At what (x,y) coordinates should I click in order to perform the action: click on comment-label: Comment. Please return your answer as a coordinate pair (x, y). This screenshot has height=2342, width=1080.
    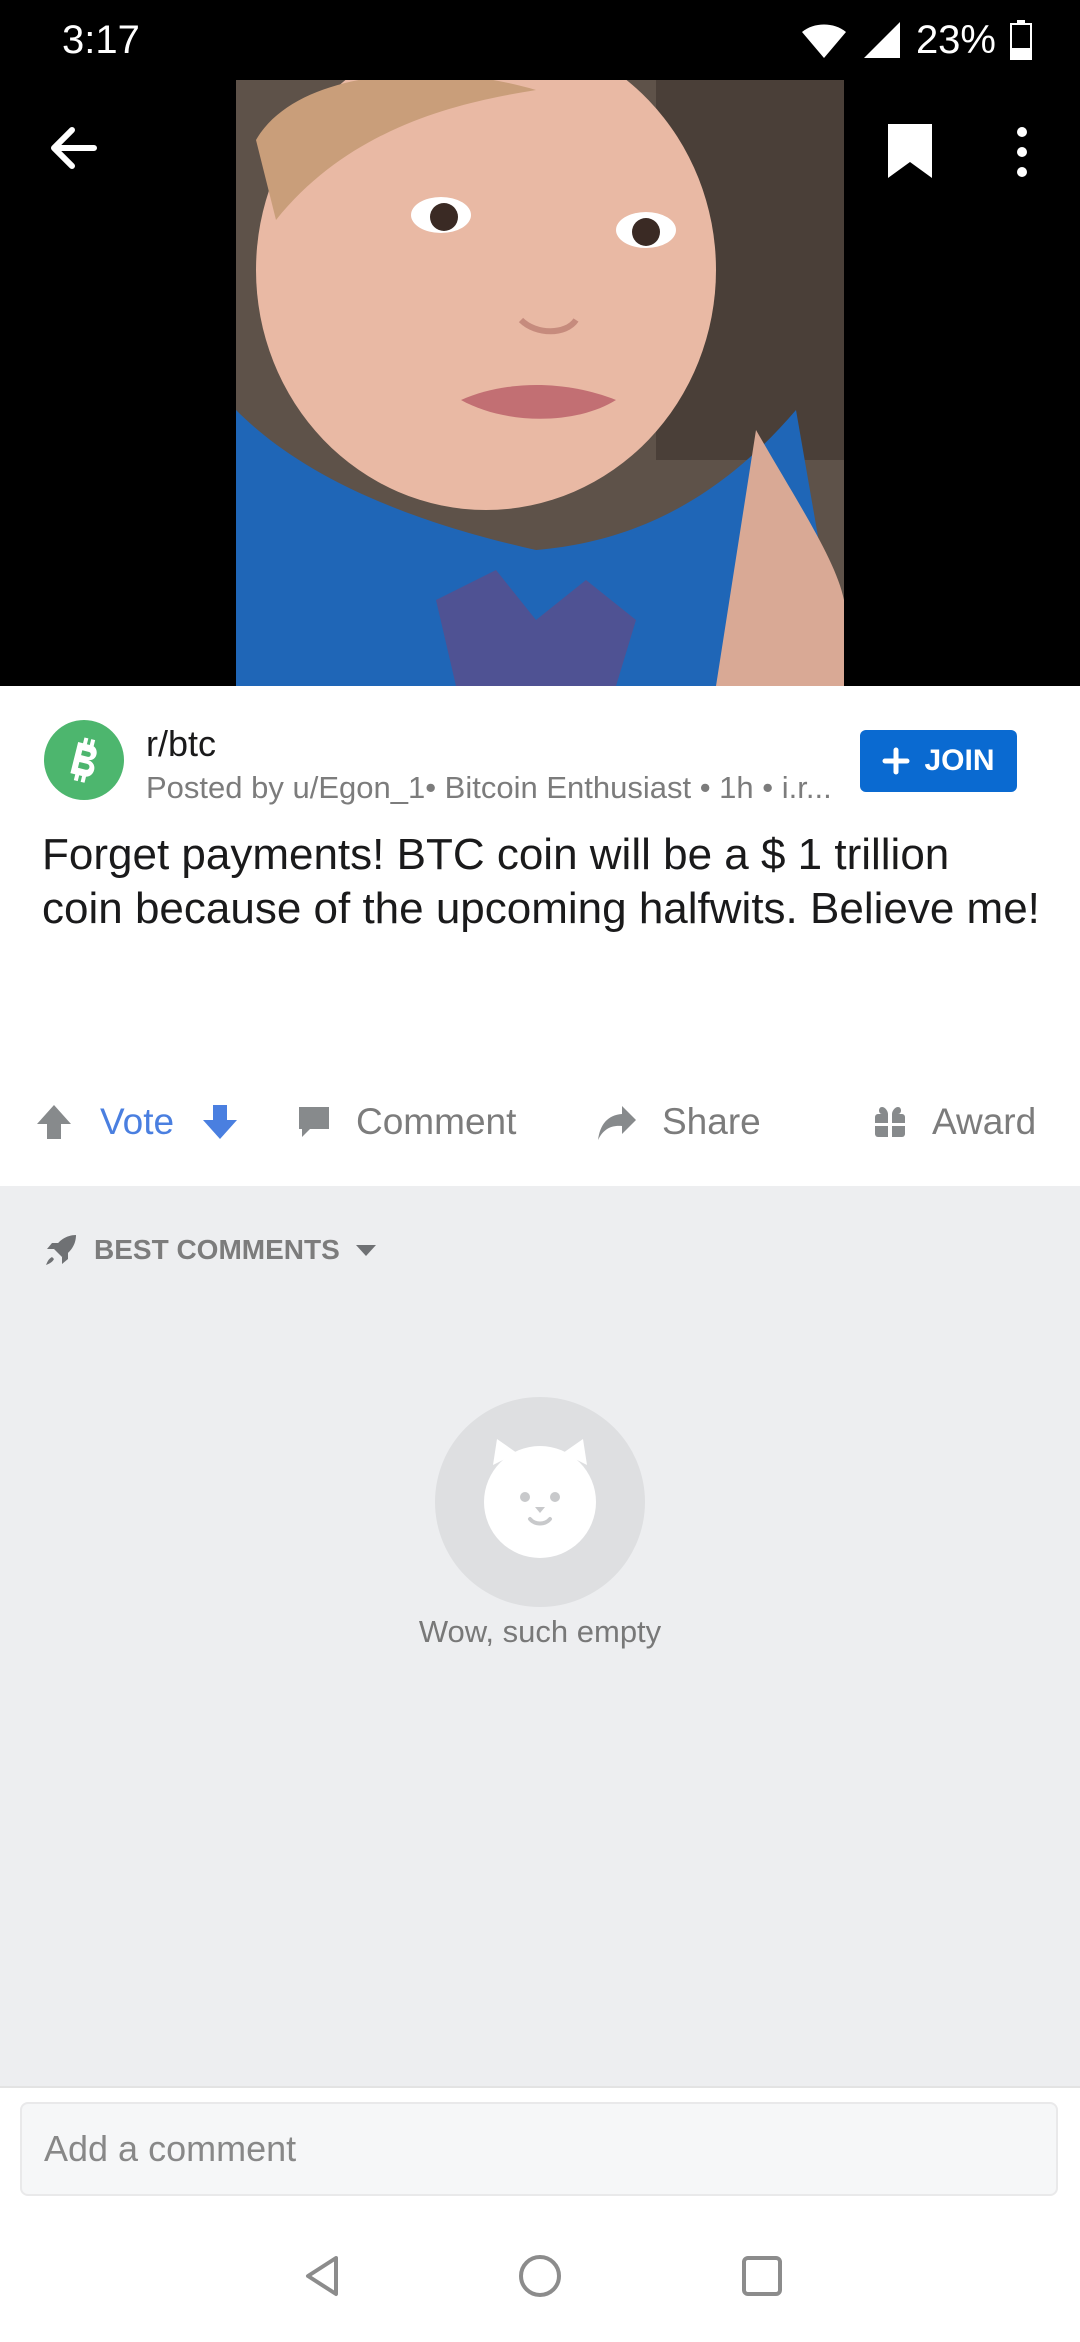
    Looking at the image, I should click on (436, 1121).